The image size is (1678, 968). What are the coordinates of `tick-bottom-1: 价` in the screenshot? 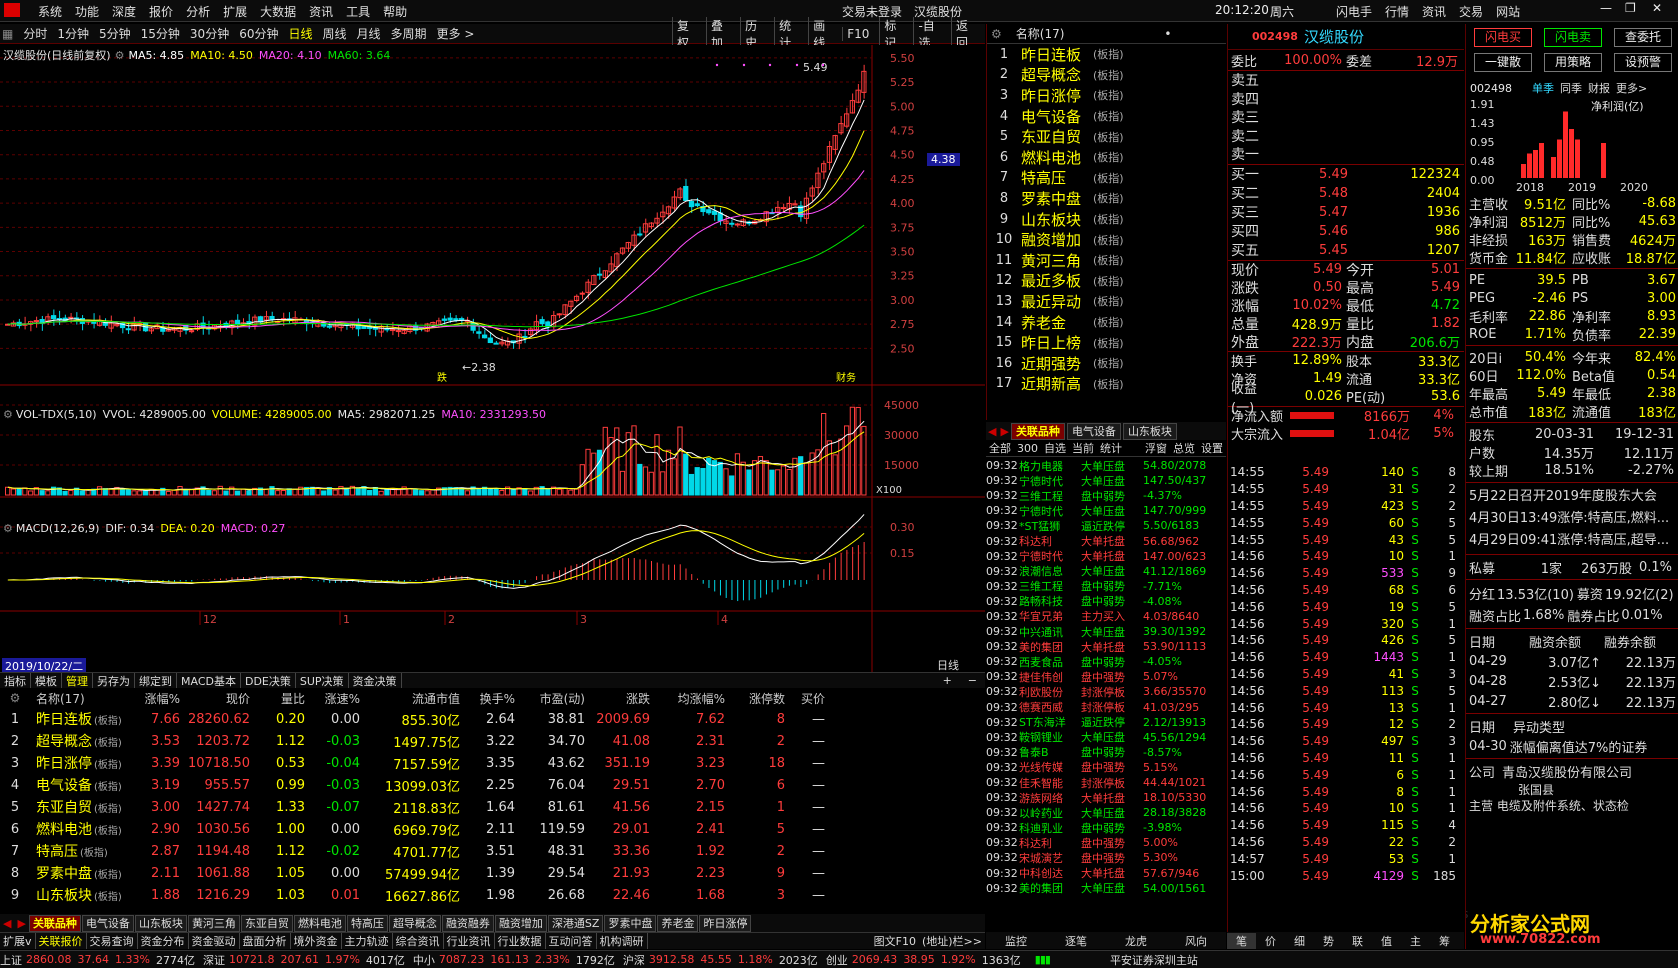 It's located at (1270, 941).